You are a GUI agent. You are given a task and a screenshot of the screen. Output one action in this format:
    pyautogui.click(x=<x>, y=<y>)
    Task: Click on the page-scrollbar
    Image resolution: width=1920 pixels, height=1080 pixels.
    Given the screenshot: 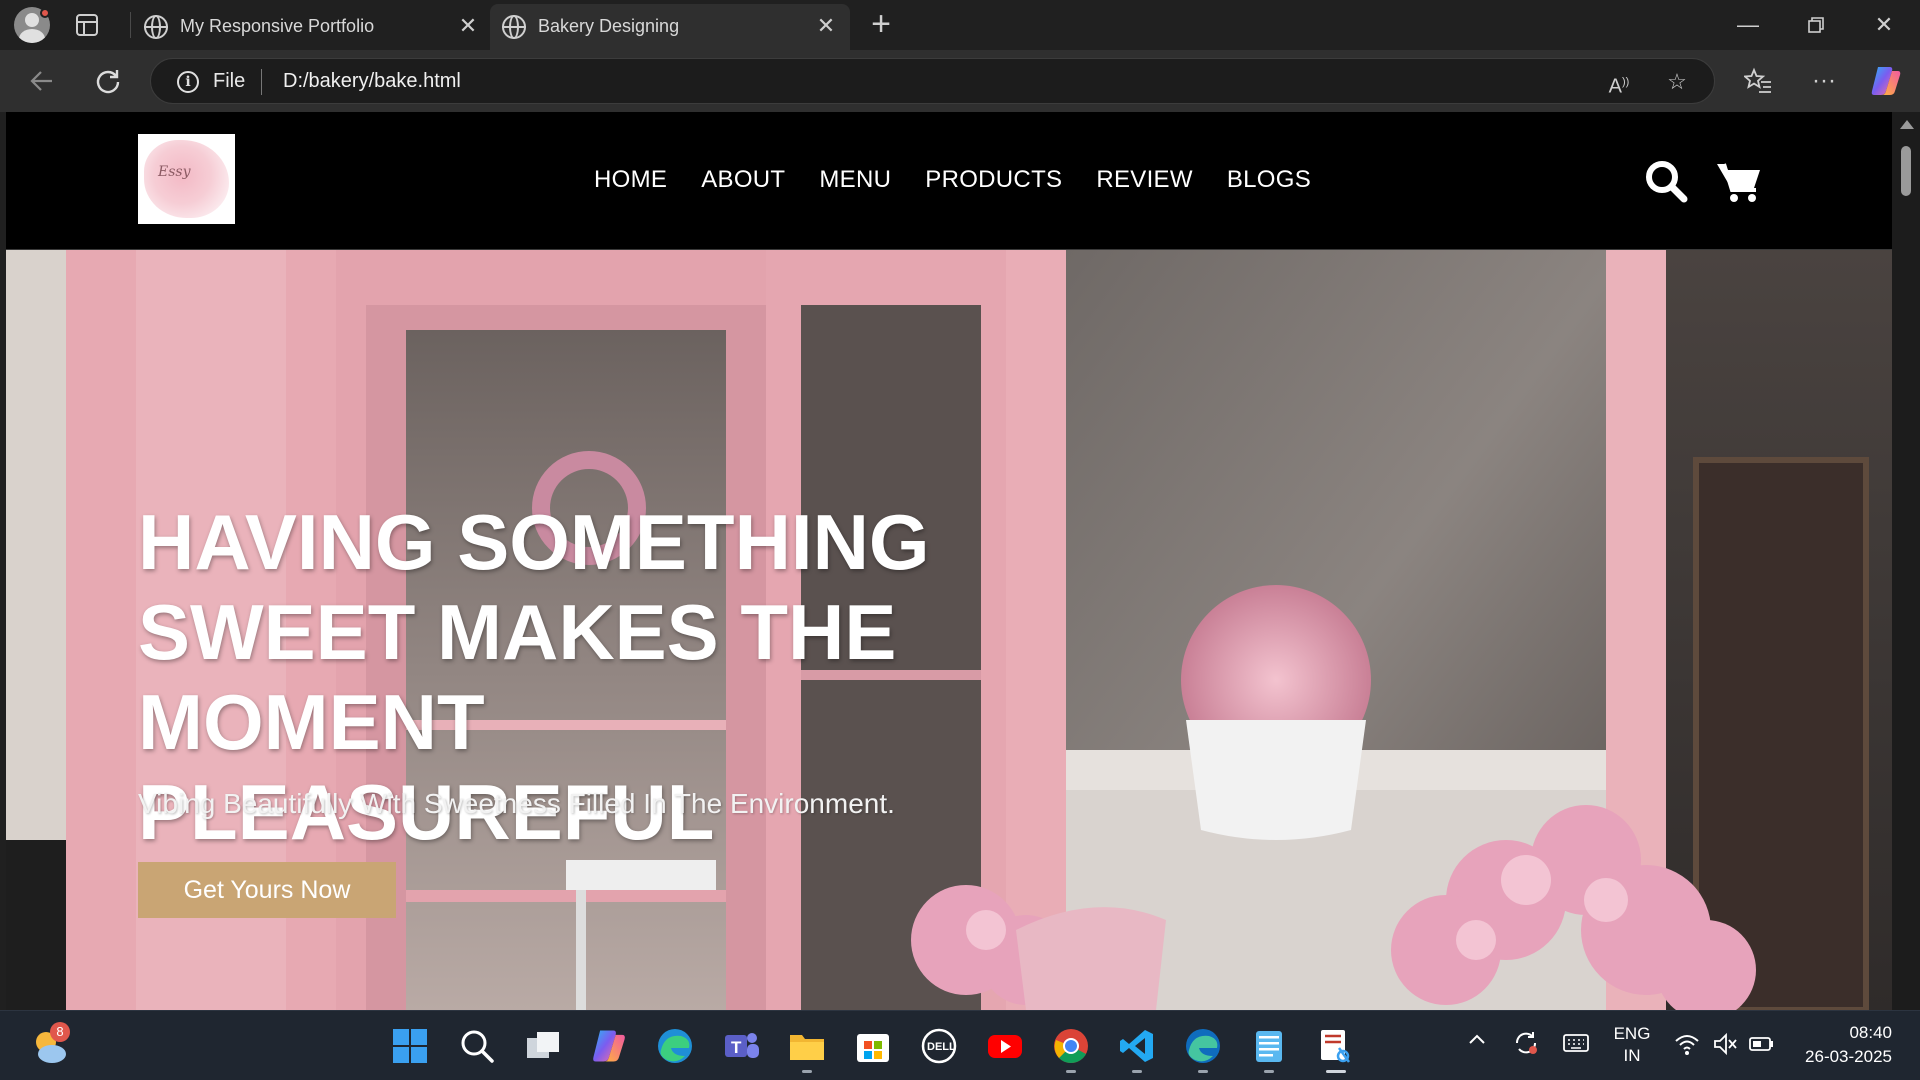 What is the action you would take?
    pyautogui.click(x=1906, y=561)
    